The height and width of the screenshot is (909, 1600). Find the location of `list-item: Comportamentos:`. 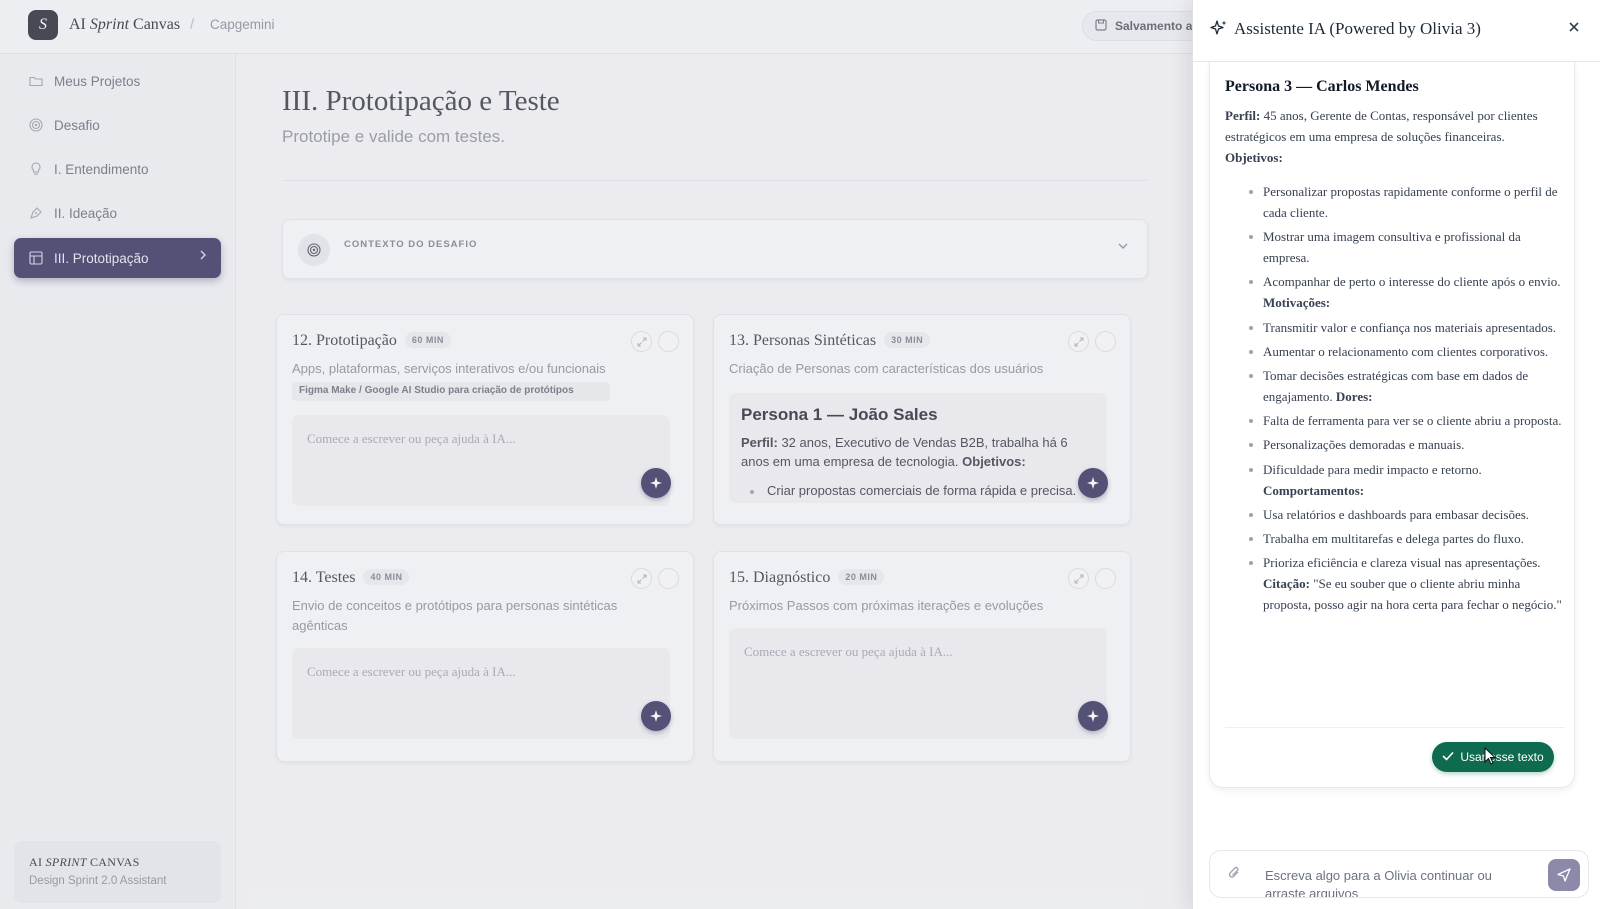

list-item: Comportamentos: is located at coordinates (1395, 490).